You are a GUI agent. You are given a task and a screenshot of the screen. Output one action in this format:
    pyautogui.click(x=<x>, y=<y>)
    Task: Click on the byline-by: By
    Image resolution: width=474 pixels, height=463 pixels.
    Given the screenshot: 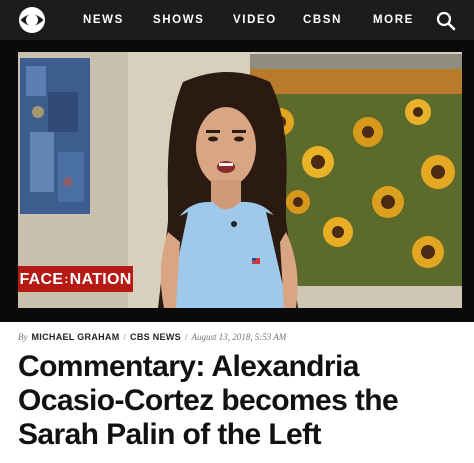 What is the action you would take?
    pyautogui.click(x=23, y=337)
    